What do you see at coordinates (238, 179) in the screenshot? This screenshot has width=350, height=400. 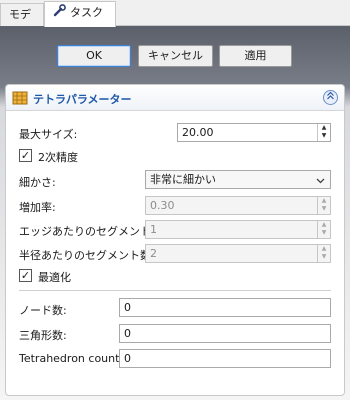 I see `fineness-dropdown: 非常に細かい` at bounding box center [238, 179].